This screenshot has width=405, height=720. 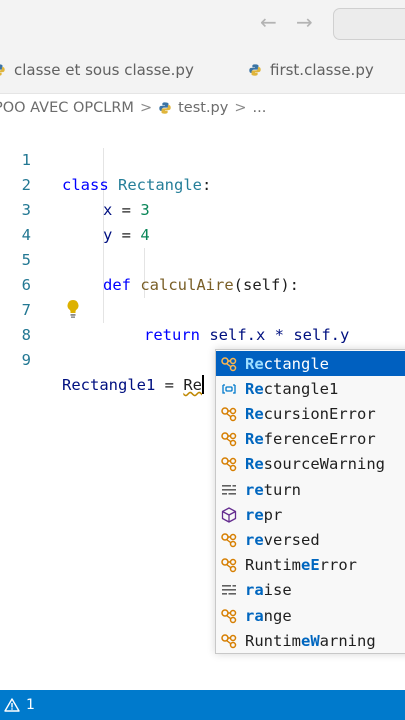 I want to click on suggestion-item: RecursionError, so click(x=310, y=413).